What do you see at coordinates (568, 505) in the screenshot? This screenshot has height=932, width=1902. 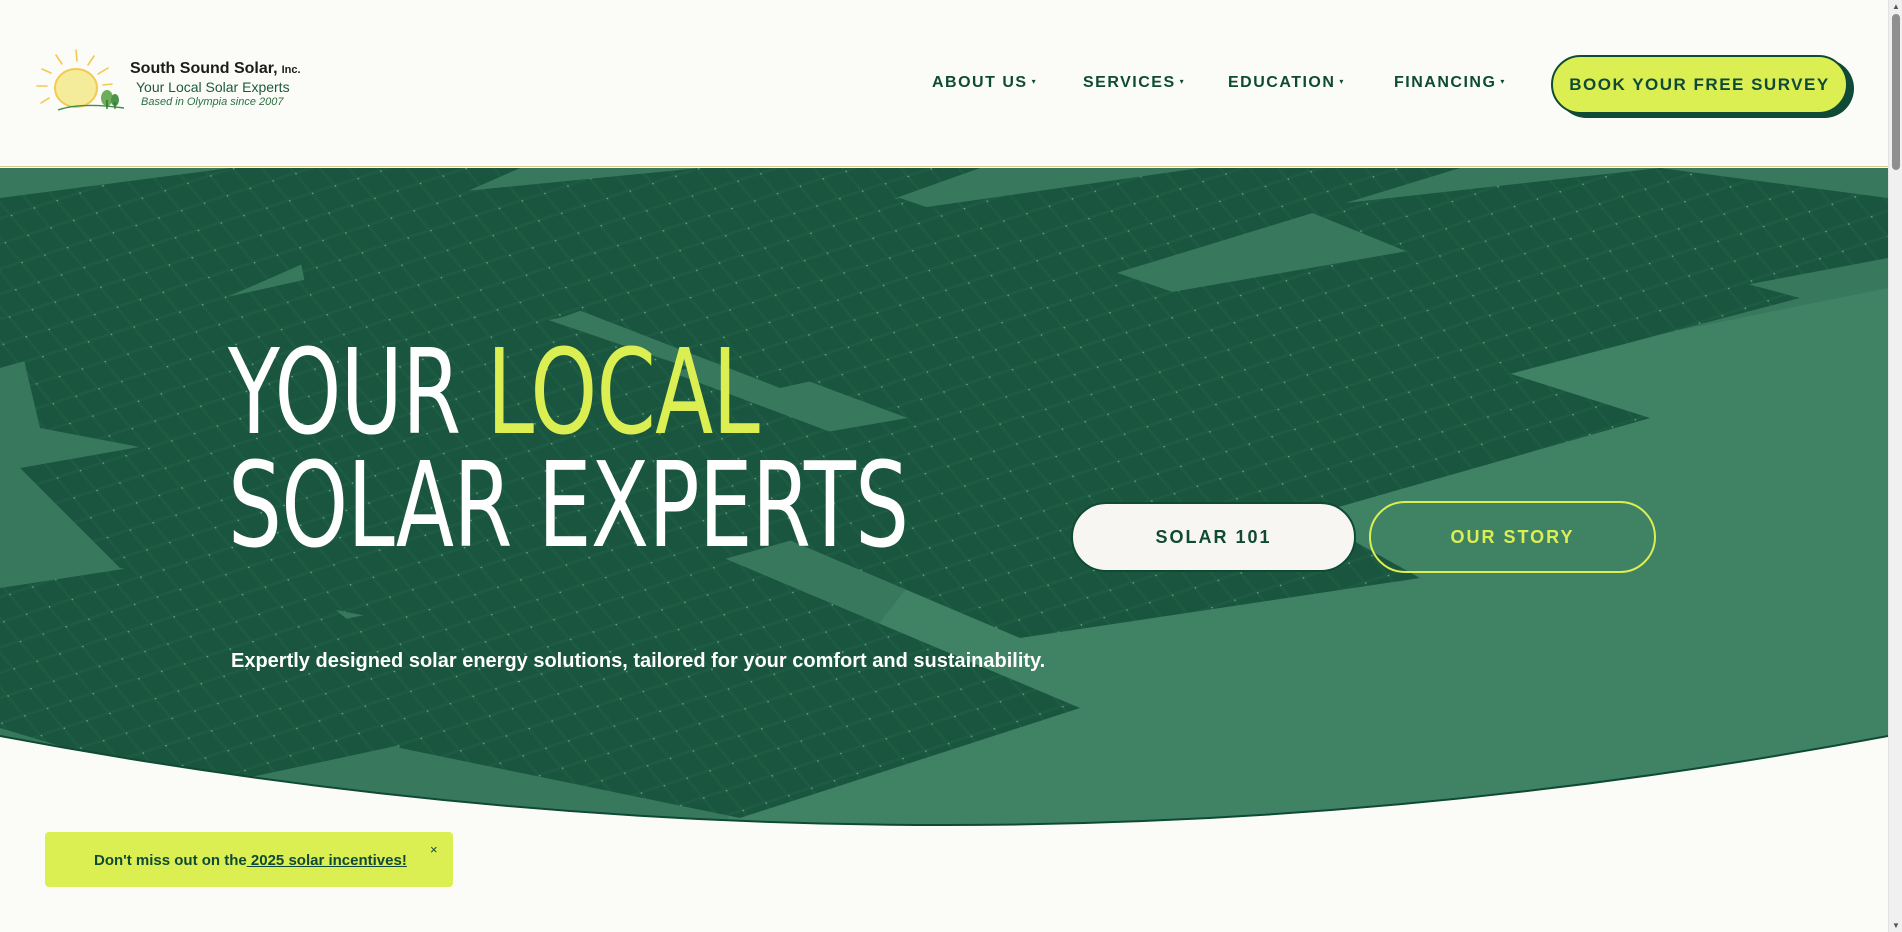 I see `hero-title-line2: SOLAR EXPERTS` at bounding box center [568, 505].